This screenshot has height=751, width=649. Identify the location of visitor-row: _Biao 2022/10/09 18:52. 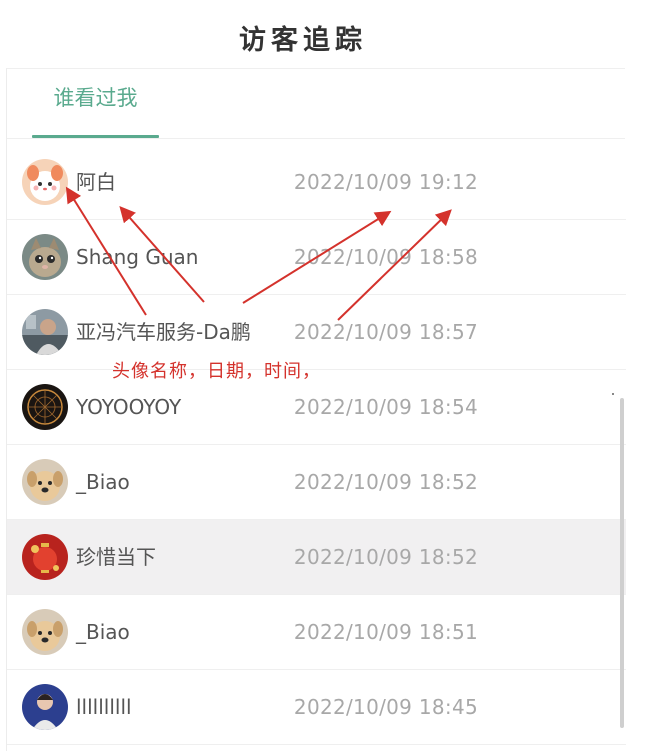
(316, 482).